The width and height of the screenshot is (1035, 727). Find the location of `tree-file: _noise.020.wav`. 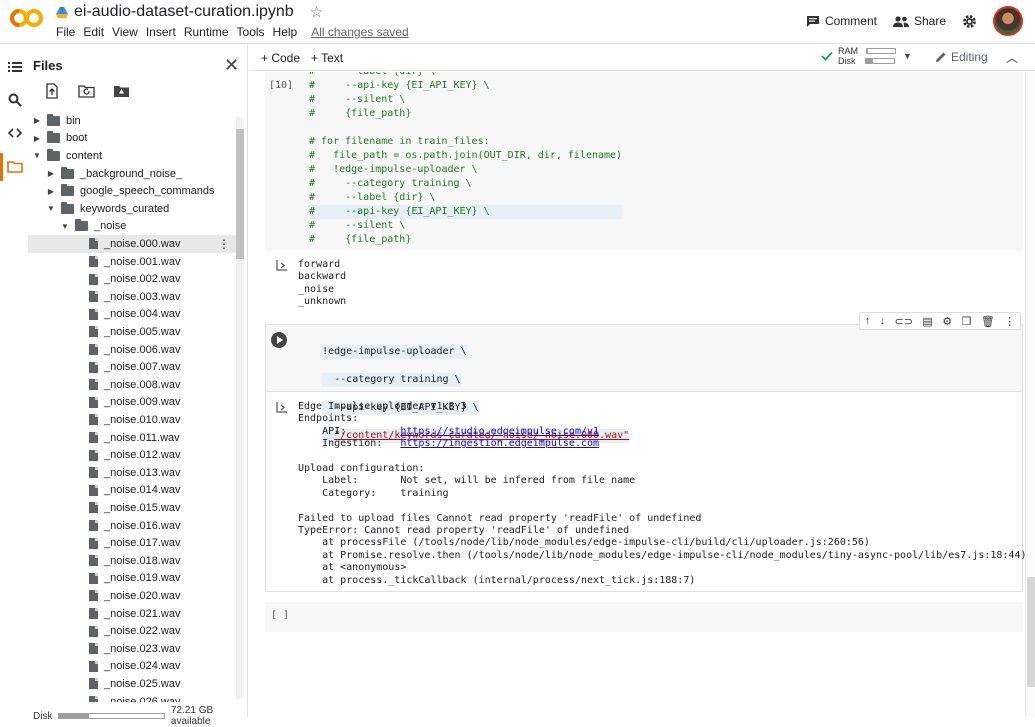

tree-file: _noise.020.wav is located at coordinates (132, 596).